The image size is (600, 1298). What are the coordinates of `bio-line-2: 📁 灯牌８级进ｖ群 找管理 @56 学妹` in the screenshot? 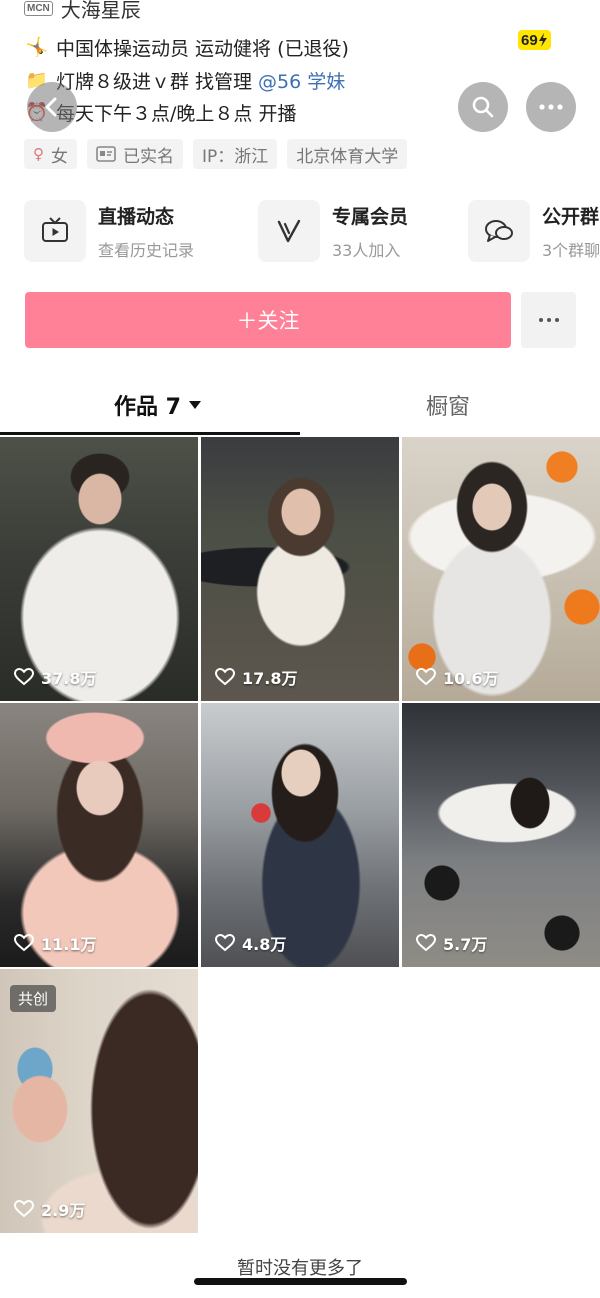 It's located at (184, 80).